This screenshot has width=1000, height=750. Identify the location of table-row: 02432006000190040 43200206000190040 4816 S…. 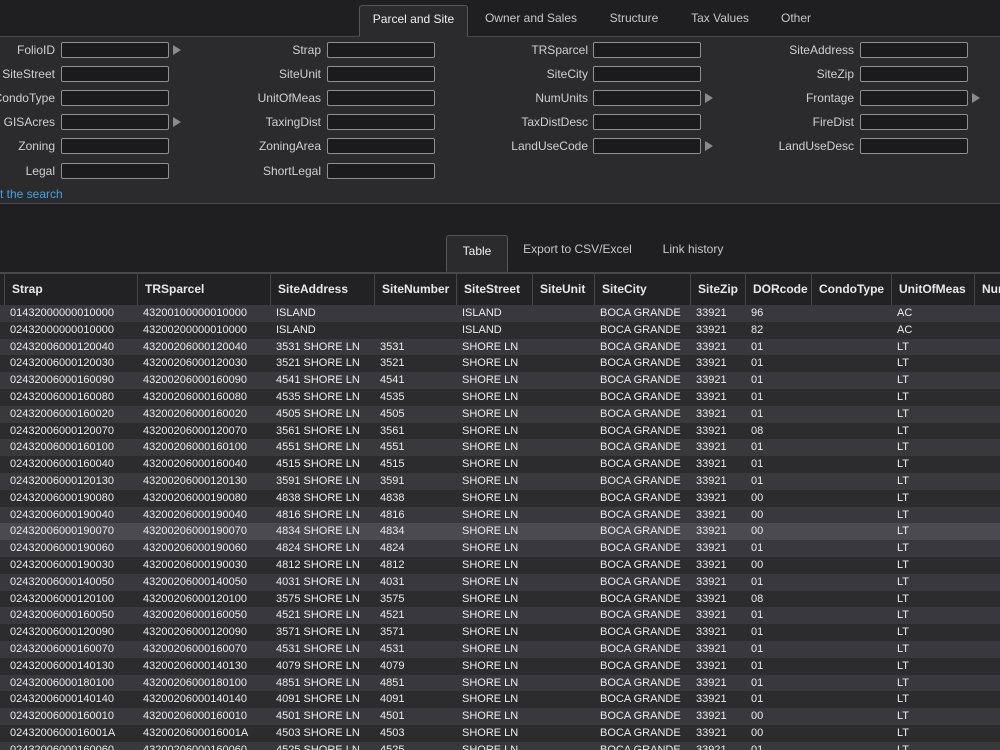
(500, 515).